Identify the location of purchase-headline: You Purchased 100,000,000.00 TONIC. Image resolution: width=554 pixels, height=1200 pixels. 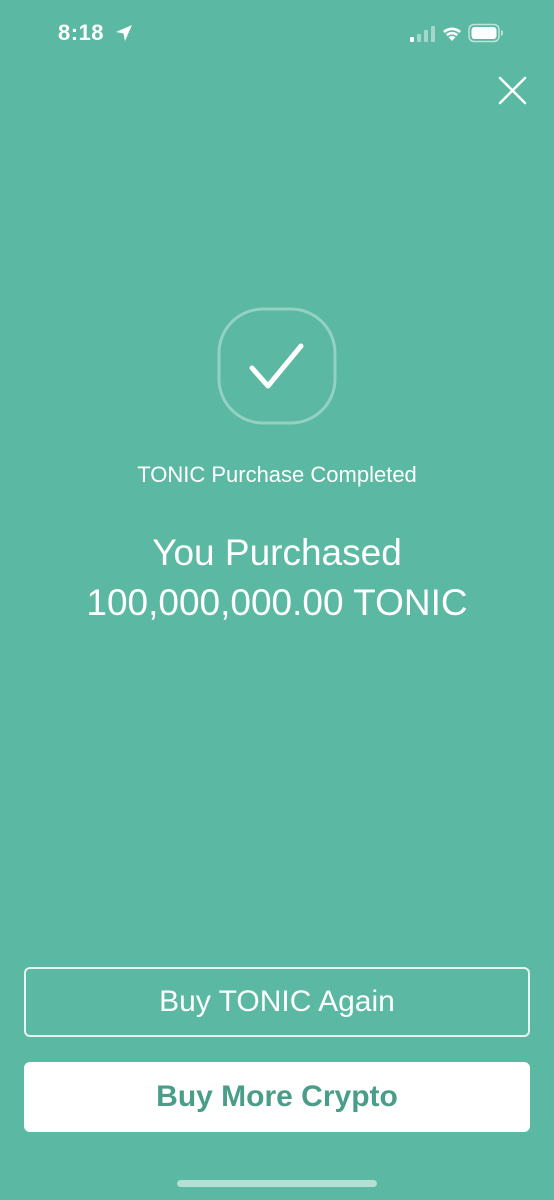
(277, 578).